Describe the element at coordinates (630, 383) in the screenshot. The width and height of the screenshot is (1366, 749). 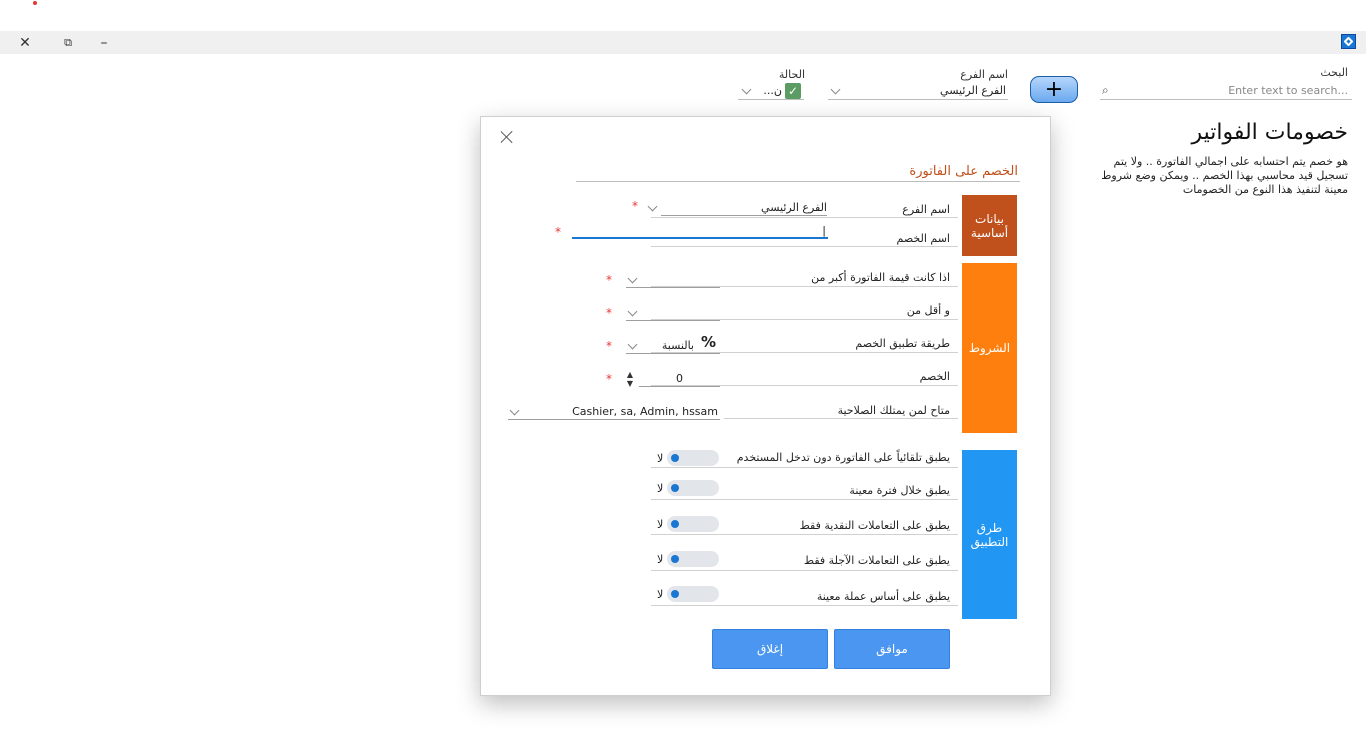
I see `stepper-down-icon: ▼` at that location.